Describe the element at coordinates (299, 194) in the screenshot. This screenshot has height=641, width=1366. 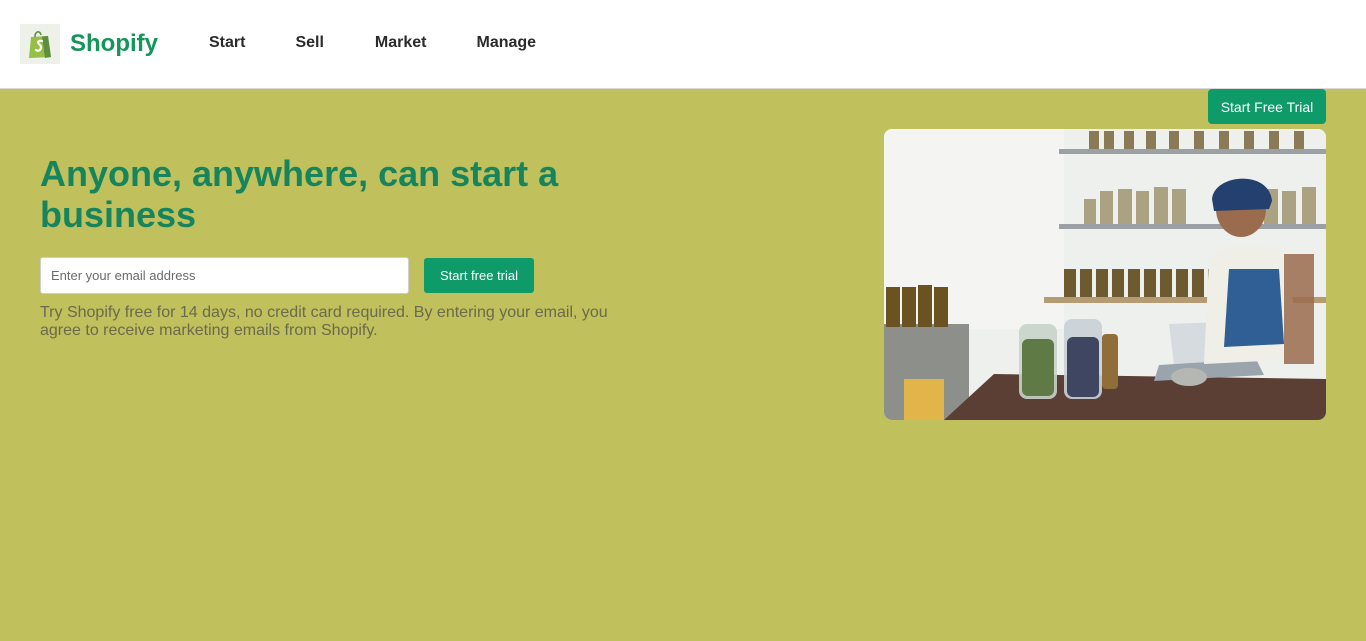
I see `hero-headline: Anyone, anywhere, can start a business` at that location.